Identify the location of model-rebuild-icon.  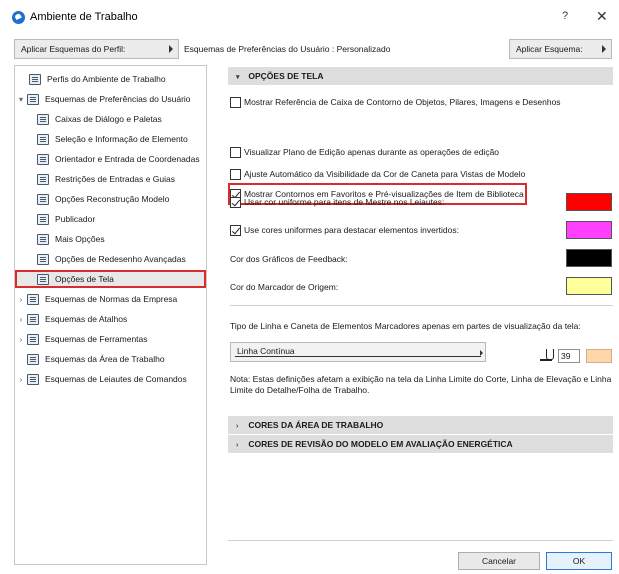
(43, 199).